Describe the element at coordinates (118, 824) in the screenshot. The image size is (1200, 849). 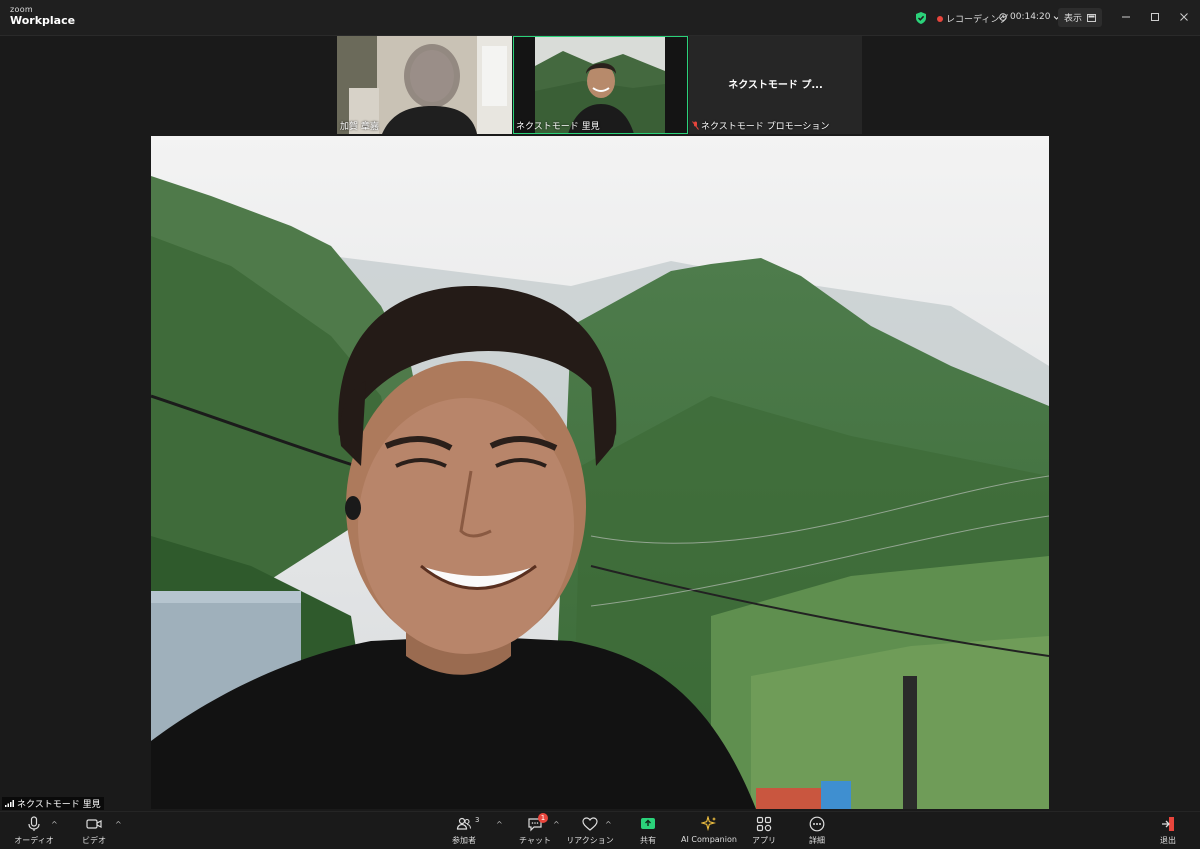
I see `video-options-caret-icon: ^` at that location.